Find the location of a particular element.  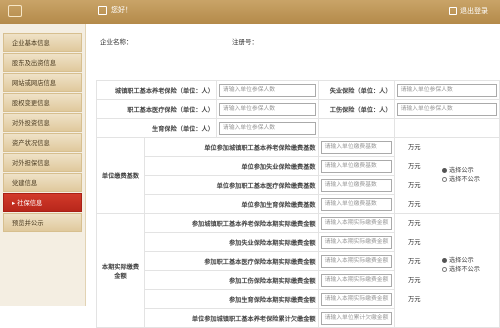

sidebar-item-website: 网站或网店信息 is located at coordinates (42, 82).